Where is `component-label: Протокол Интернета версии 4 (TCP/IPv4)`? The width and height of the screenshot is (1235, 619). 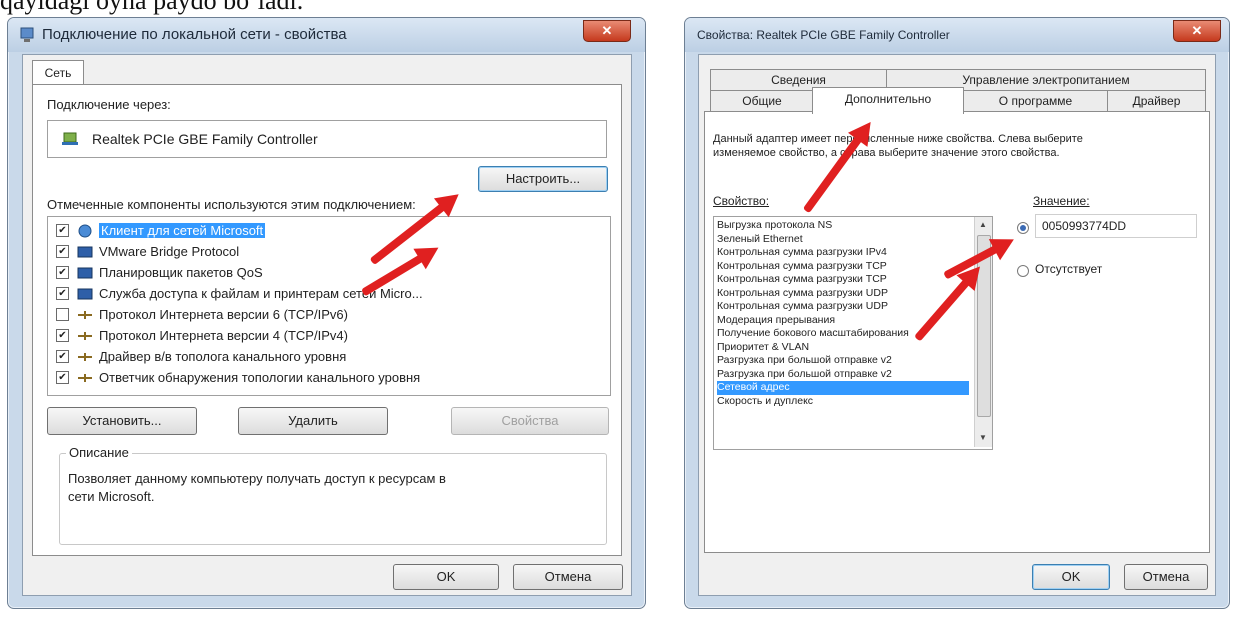
component-label: Протокол Интернета версии 4 (TCP/IPv4) is located at coordinates (223, 335).